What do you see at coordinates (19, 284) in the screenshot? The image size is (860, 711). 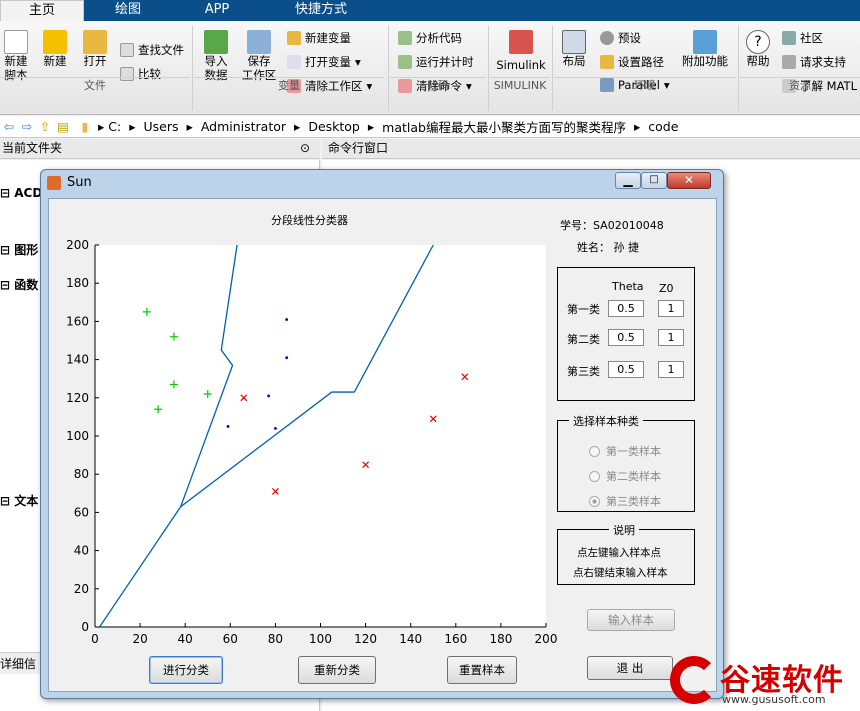 I see `tree-node: ⊟ 函数` at bounding box center [19, 284].